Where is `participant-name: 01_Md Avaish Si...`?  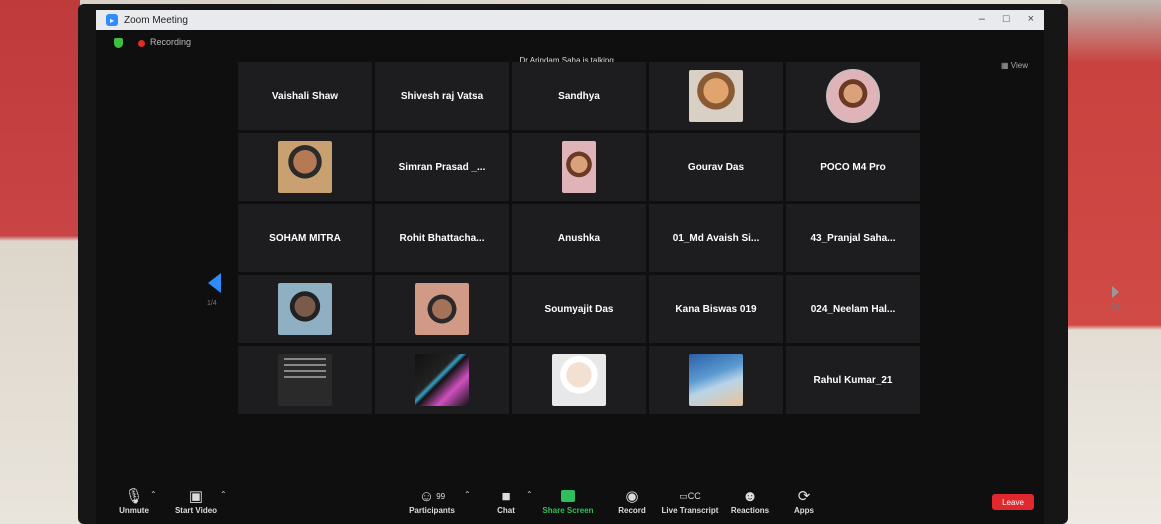
participant-name: 01_Md Avaish Si... is located at coordinates (716, 238).